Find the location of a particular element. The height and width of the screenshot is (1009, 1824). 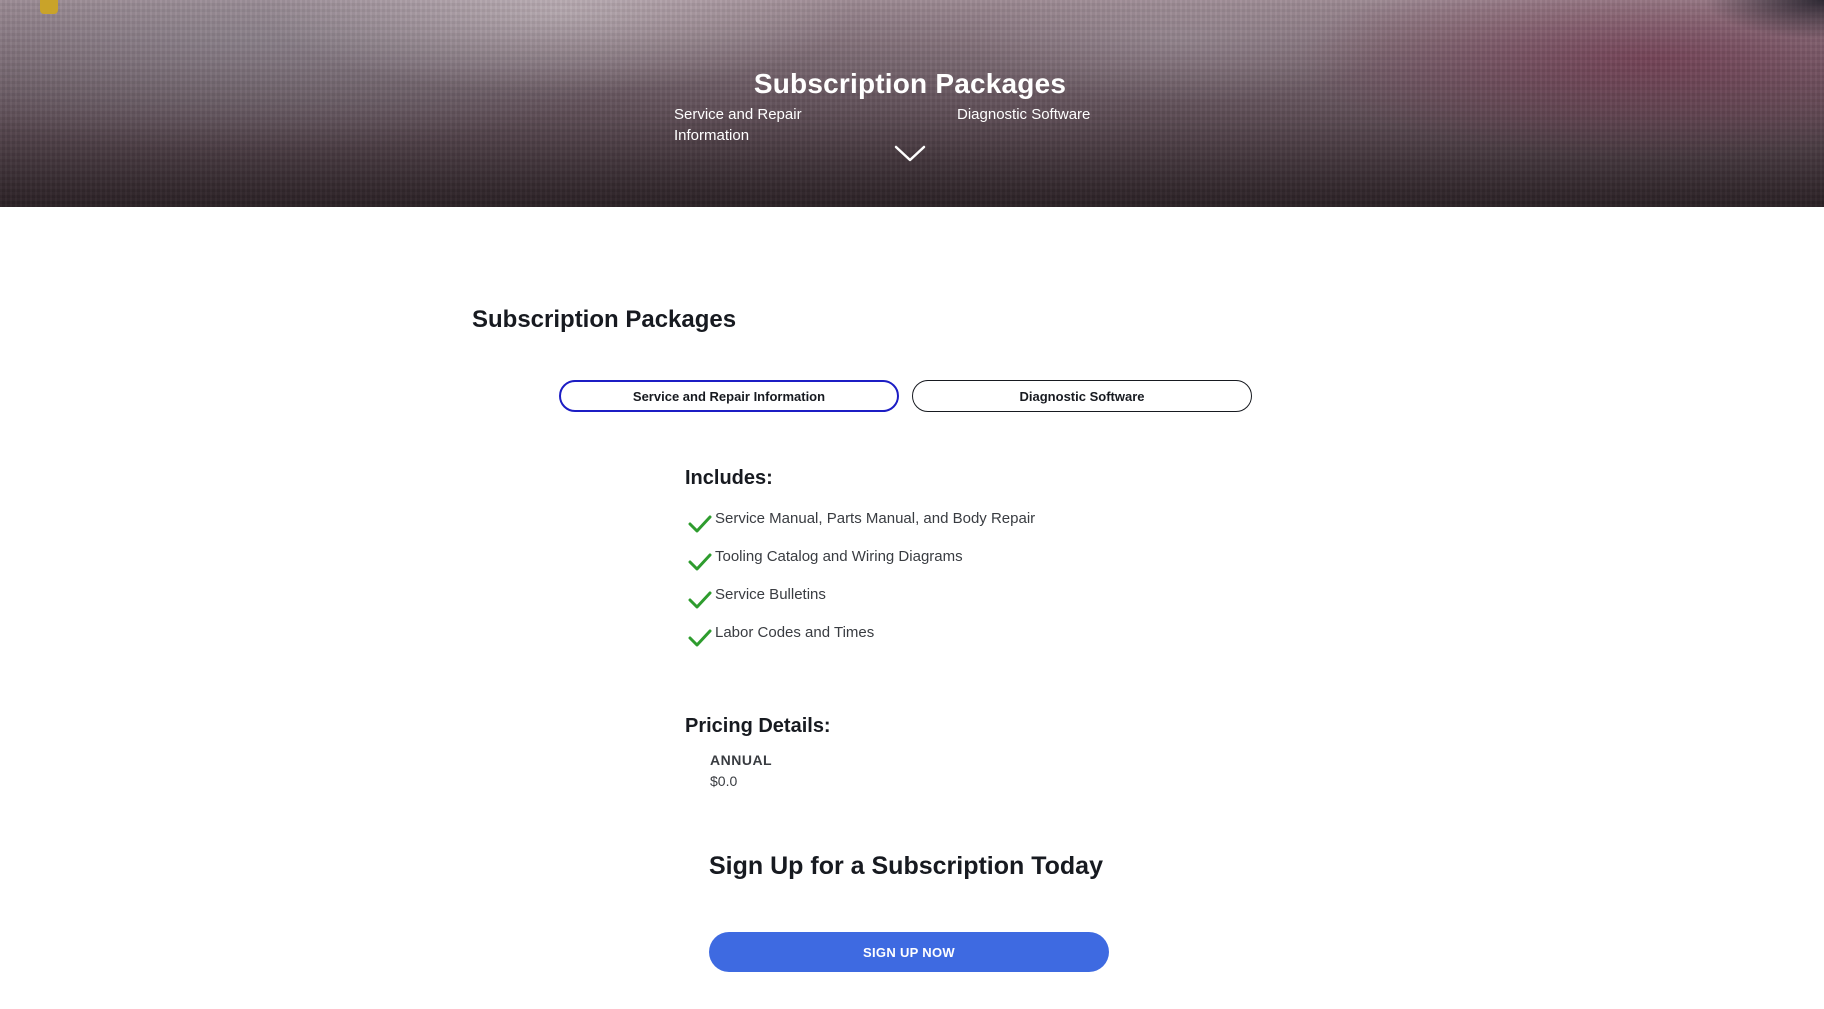

tab-label: Diagnostic Software is located at coordinates (1082, 396).